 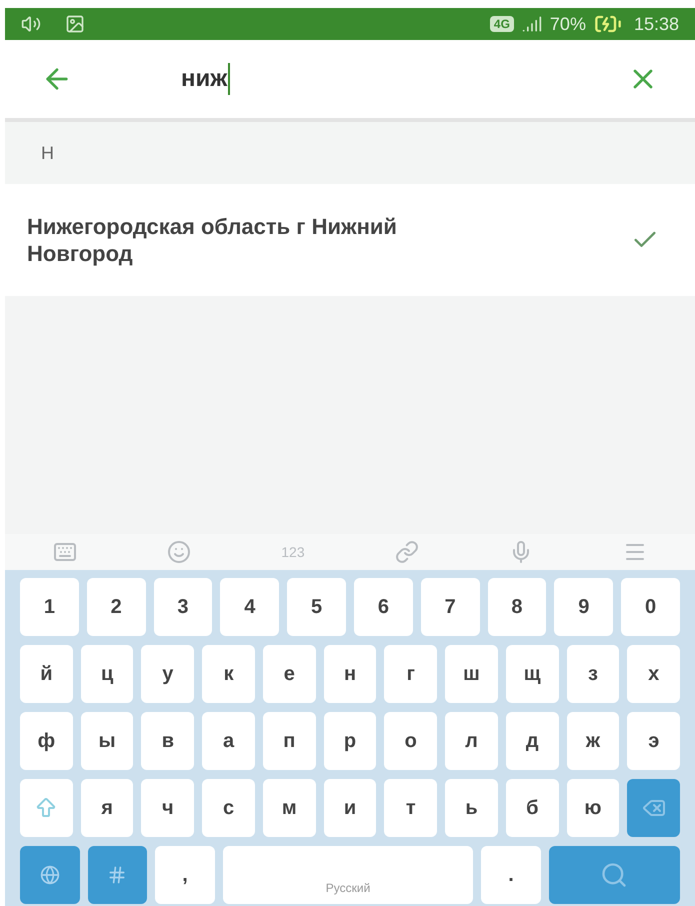 I want to click on smiley-icon, so click(x=179, y=552).